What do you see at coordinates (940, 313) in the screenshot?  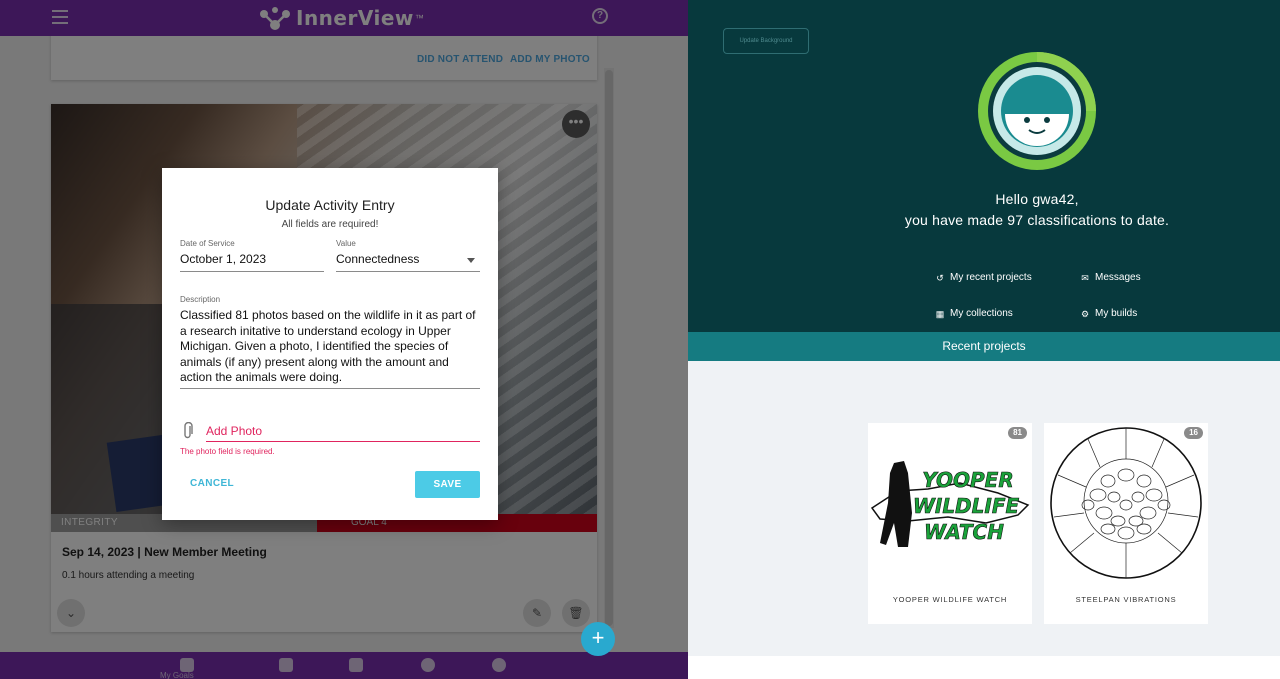 I see `grid-icon: ▦` at bounding box center [940, 313].